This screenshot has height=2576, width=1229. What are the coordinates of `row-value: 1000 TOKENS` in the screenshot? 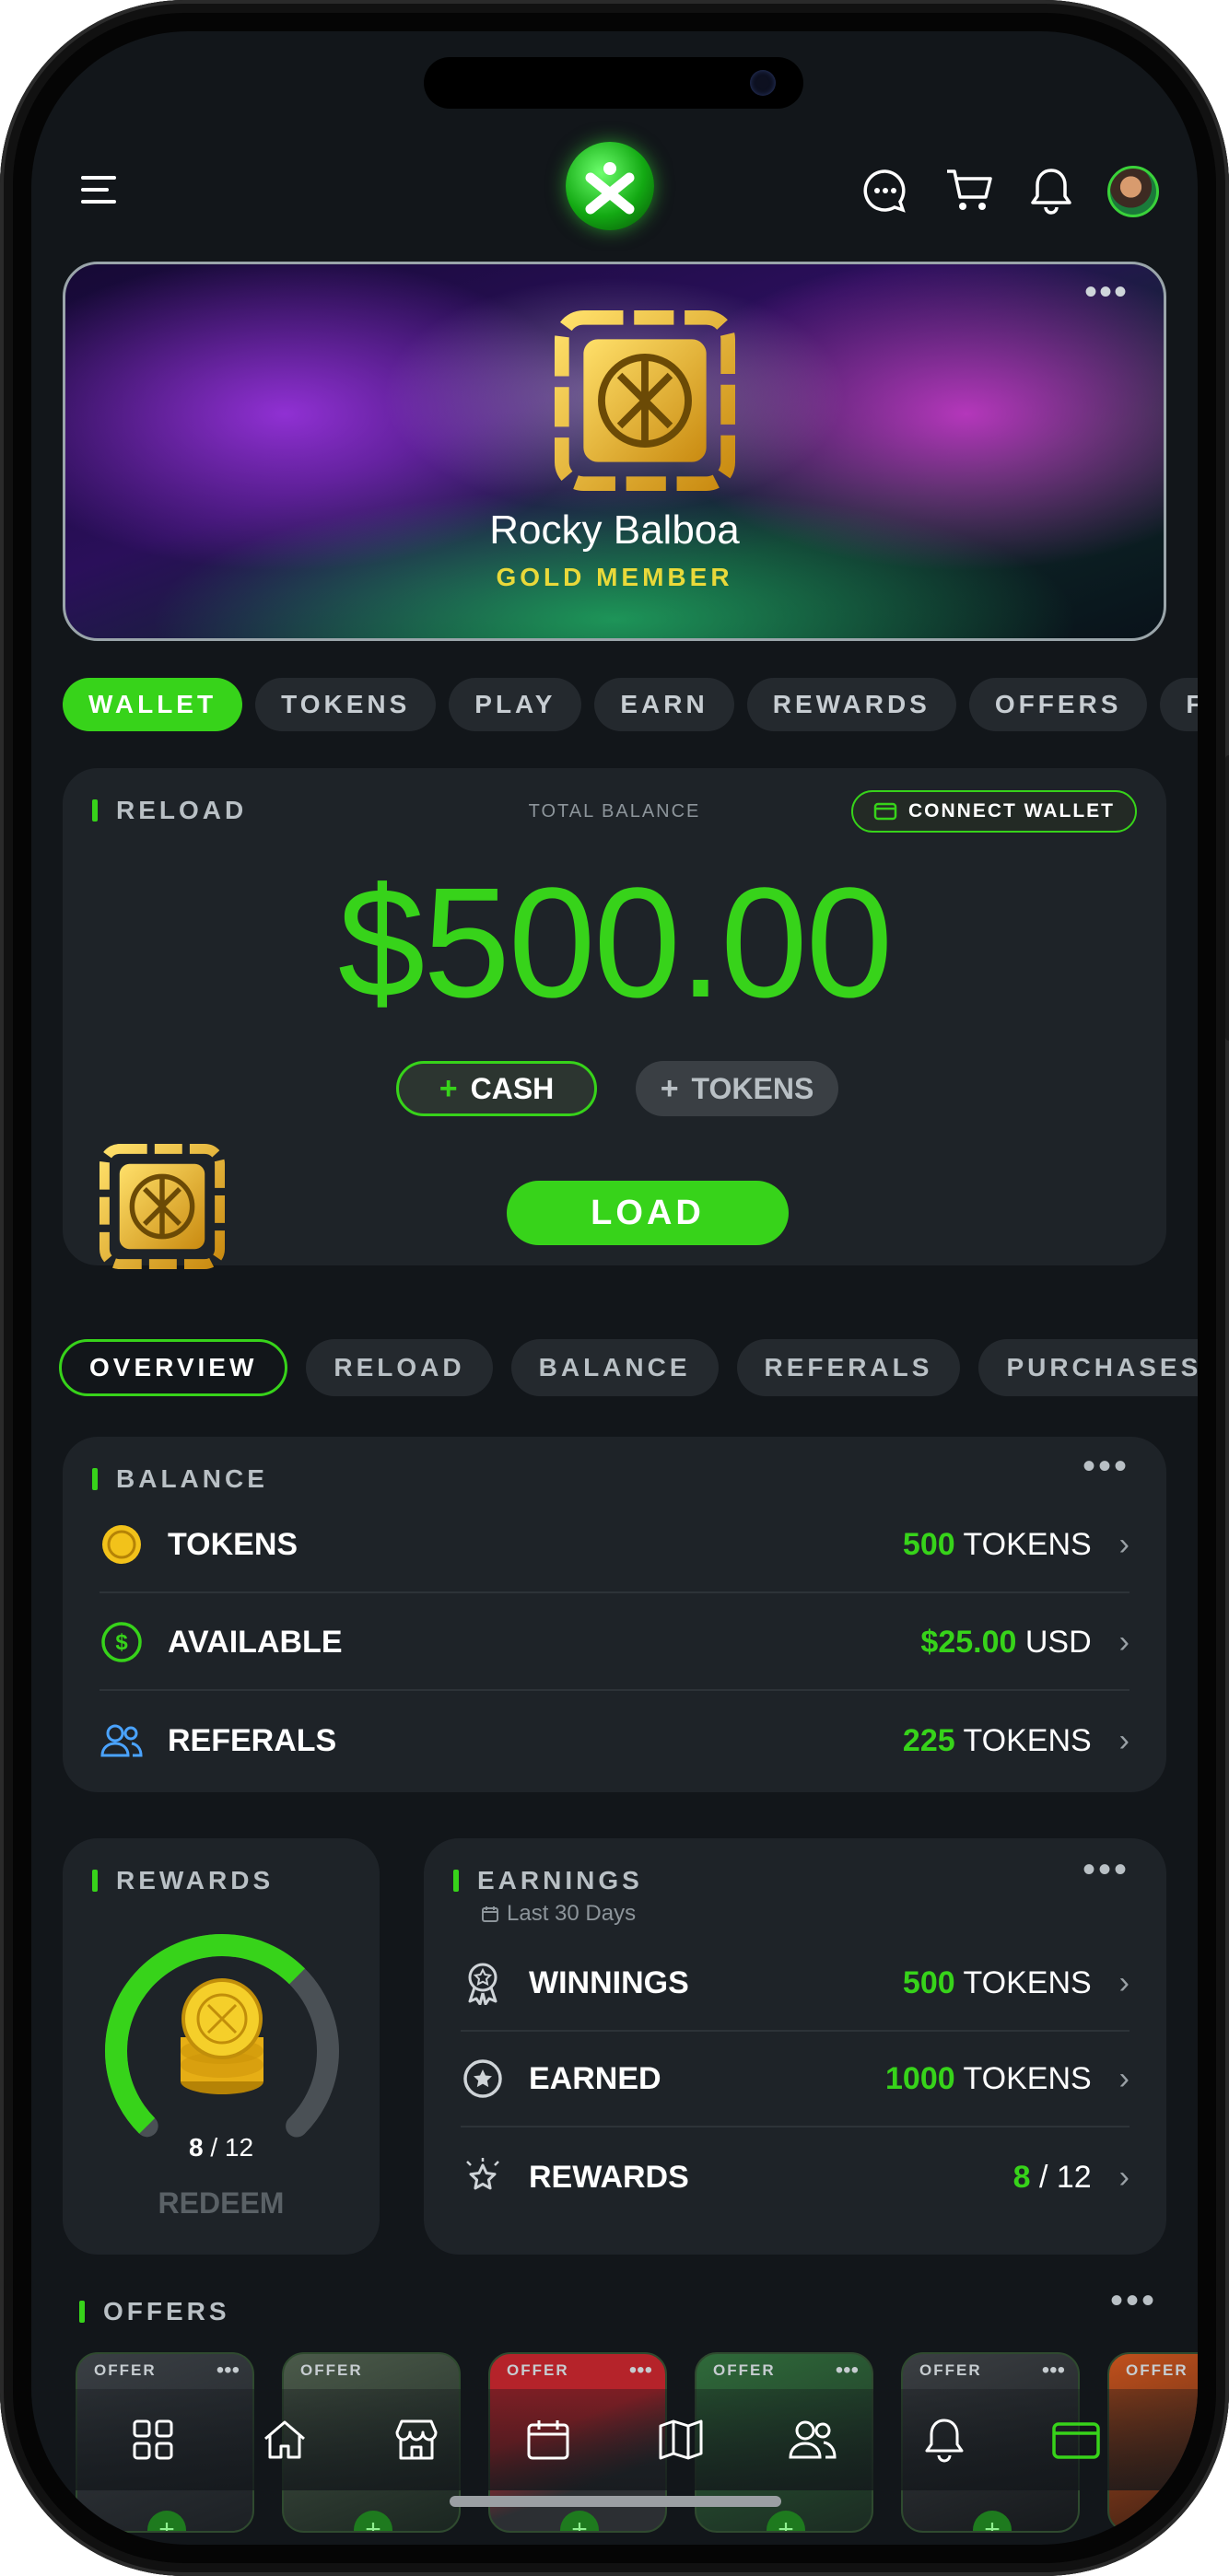 It's located at (989, 2078).